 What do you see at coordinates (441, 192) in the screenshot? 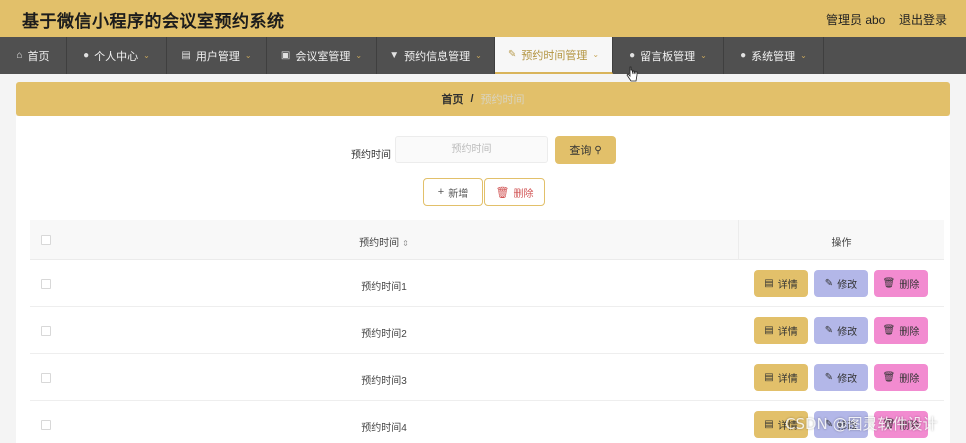
I see `plus-icon: +` at bounding box center [441, 192].